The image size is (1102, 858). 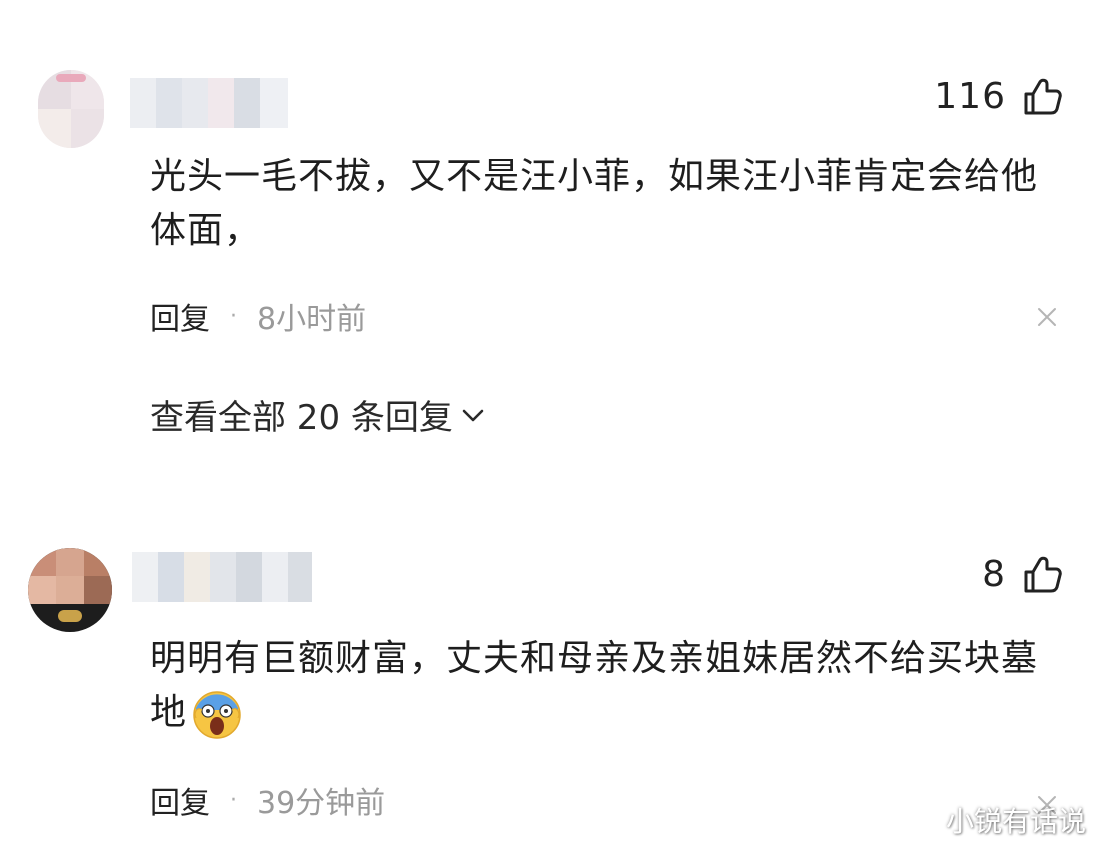 What do you see at coordinates (970, 96) in the screenshot?
I see `like-count: 116` at bounding box center [970, 96].